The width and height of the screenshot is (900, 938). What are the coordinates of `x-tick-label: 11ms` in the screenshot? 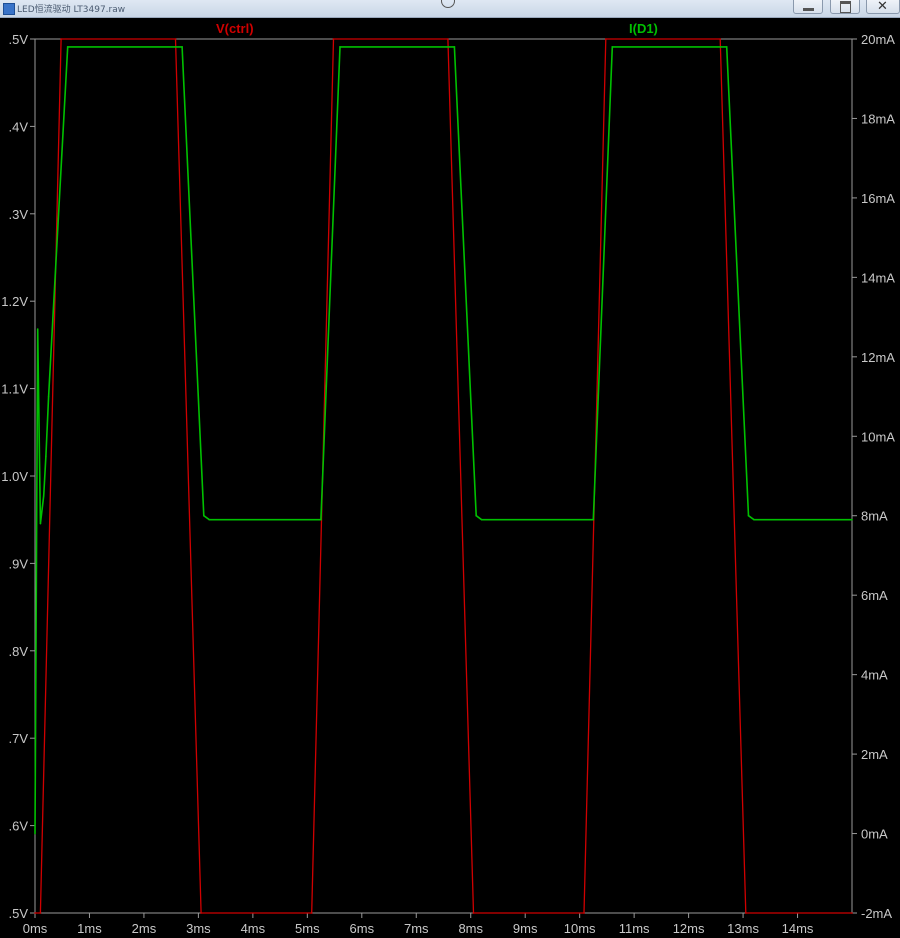 It's located at (634, 928).